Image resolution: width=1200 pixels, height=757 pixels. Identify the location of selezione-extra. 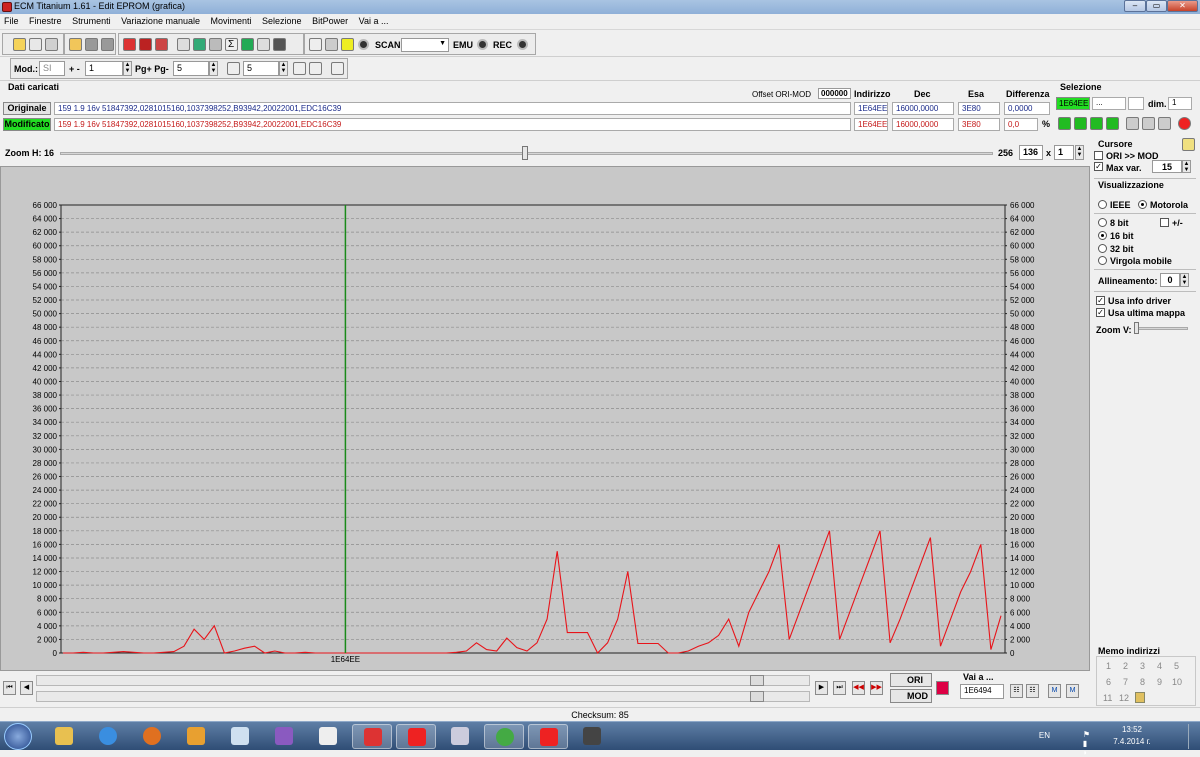
(1136, 103).